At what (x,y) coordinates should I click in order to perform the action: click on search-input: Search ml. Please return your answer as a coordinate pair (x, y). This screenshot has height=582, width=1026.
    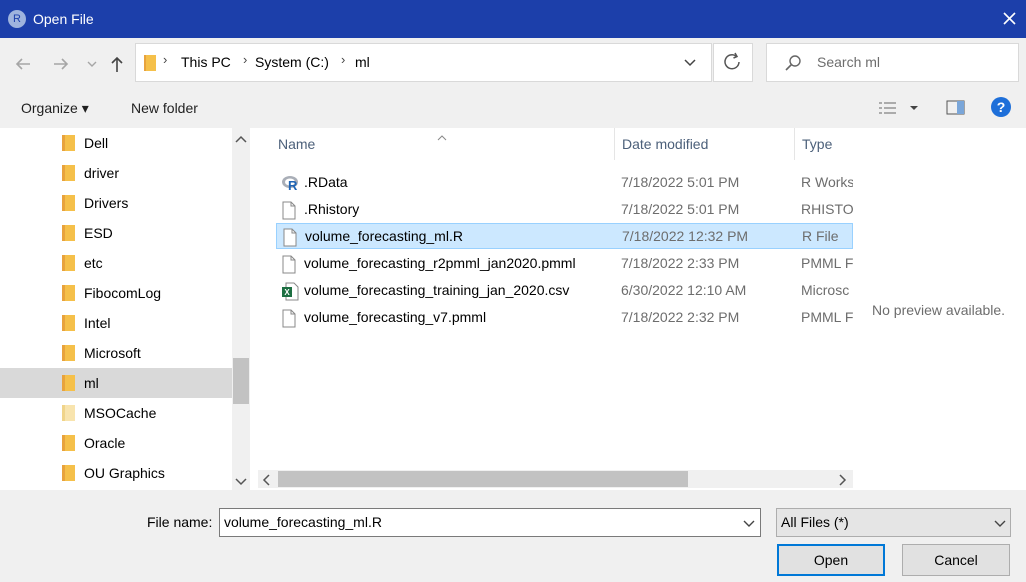
    Looking at the image, I should click on (892, 62).